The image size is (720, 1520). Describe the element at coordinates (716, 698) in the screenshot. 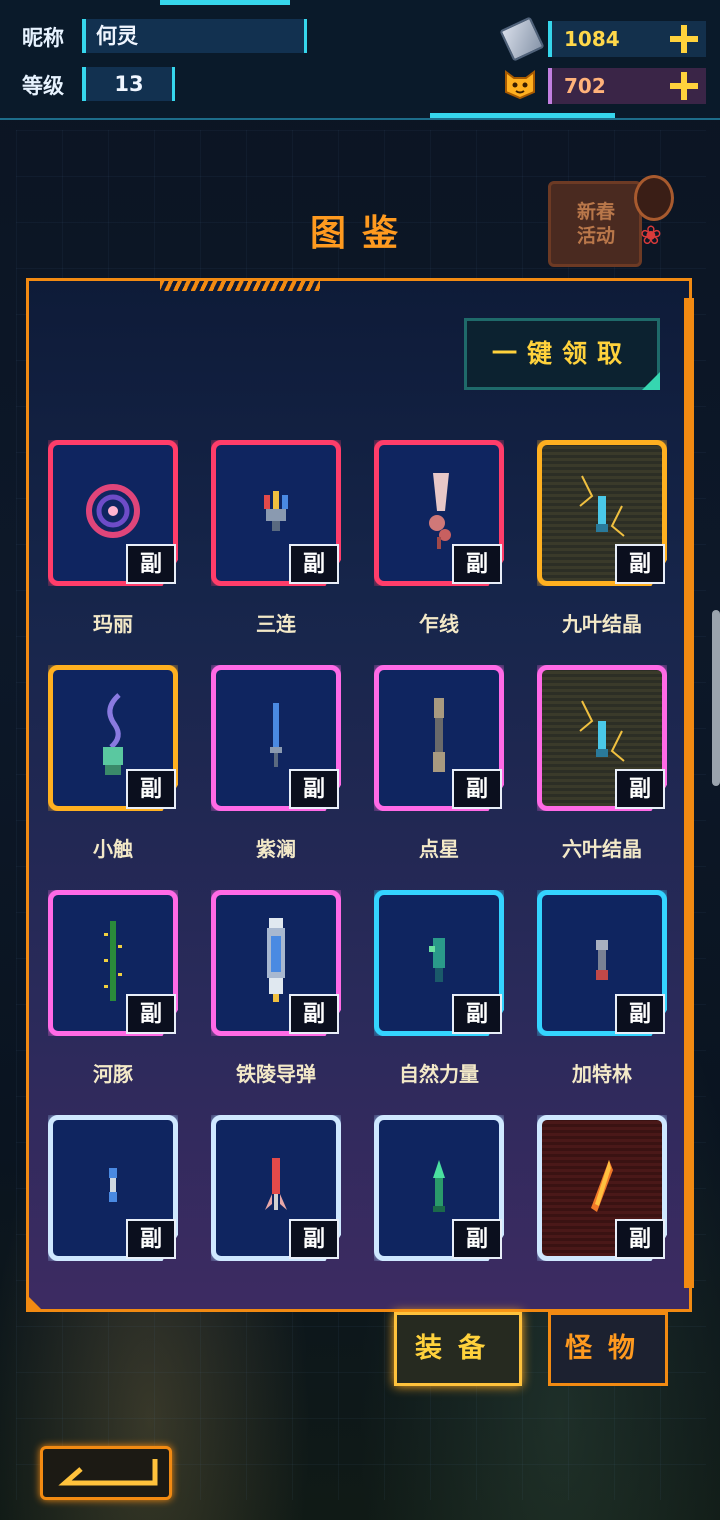

I see `scrollbar` at that location.